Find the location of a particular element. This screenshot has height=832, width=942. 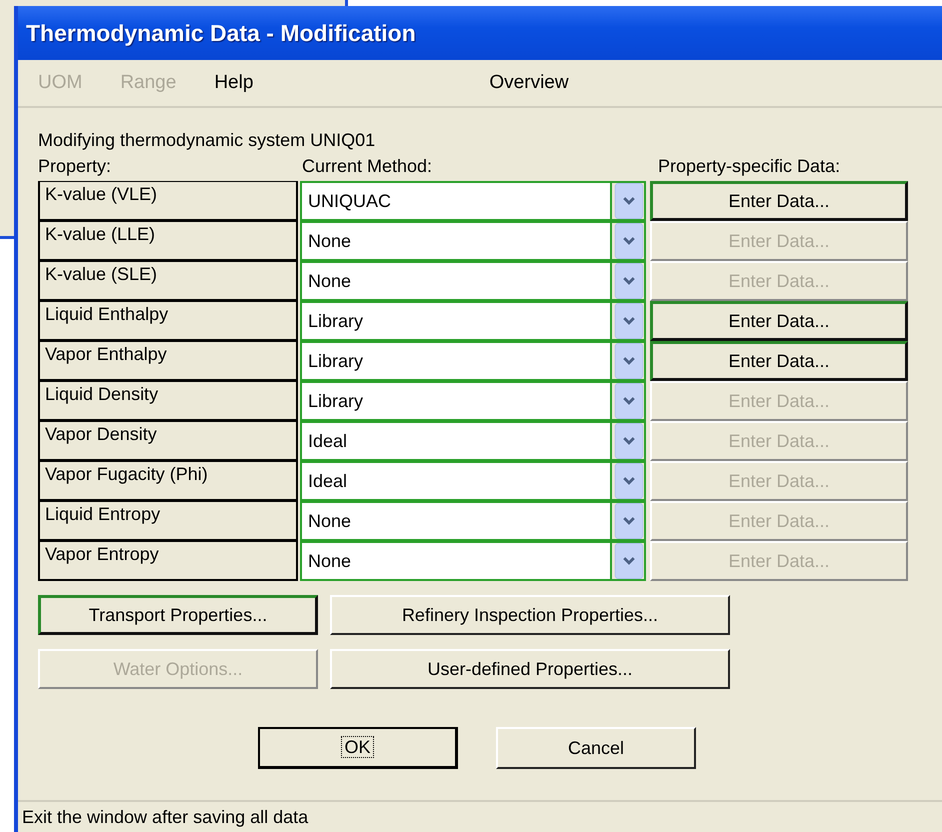

property-label: Liquid Density is located at coordinates (168, 401).